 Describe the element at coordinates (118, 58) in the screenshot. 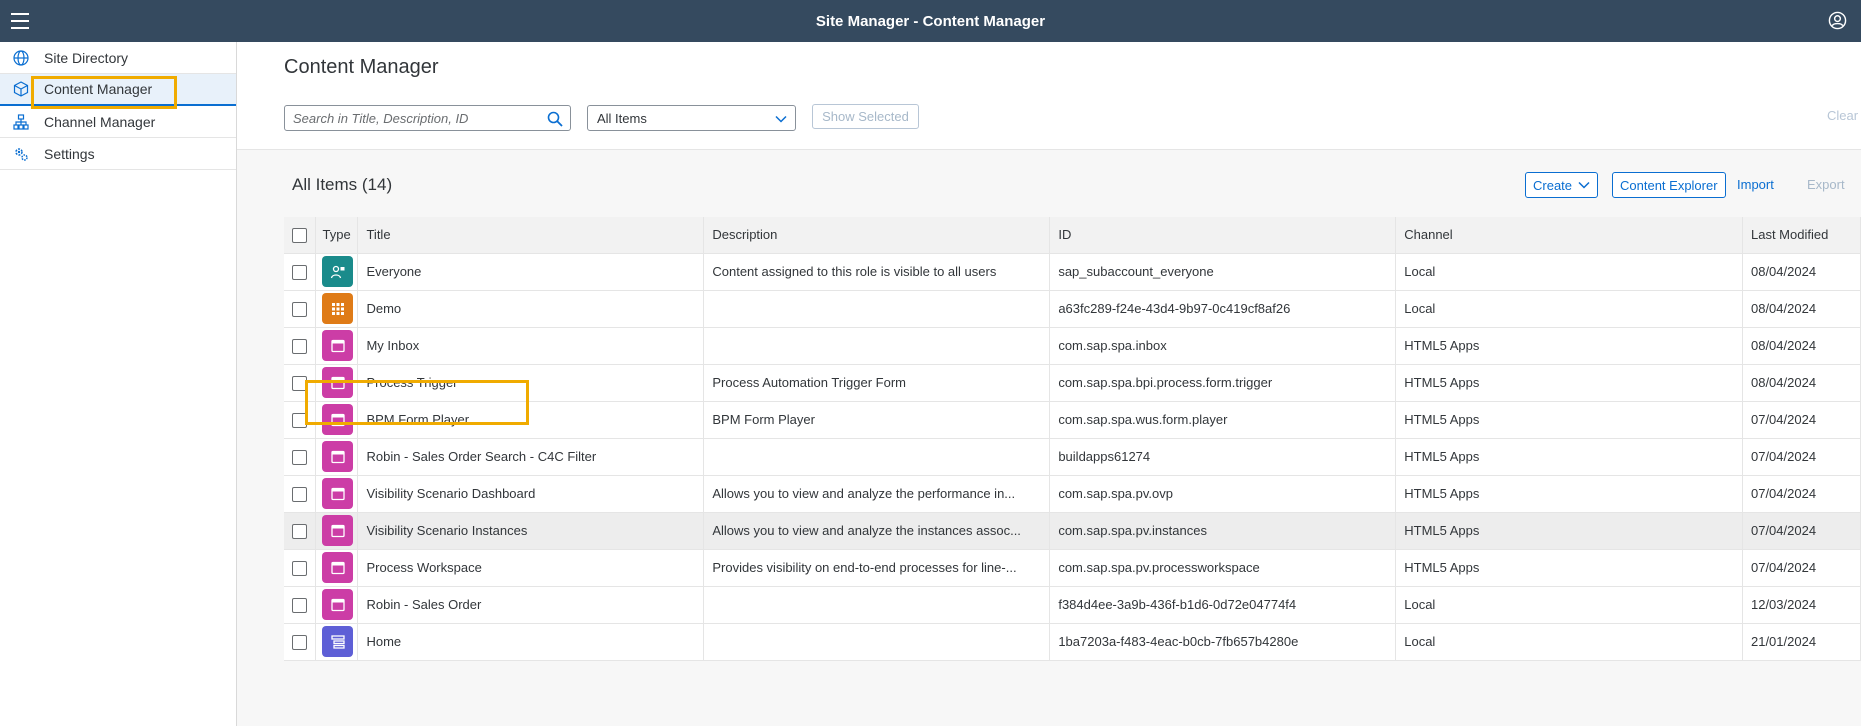

I see `sidebar-item-site-directory: Site Directory` at that location.